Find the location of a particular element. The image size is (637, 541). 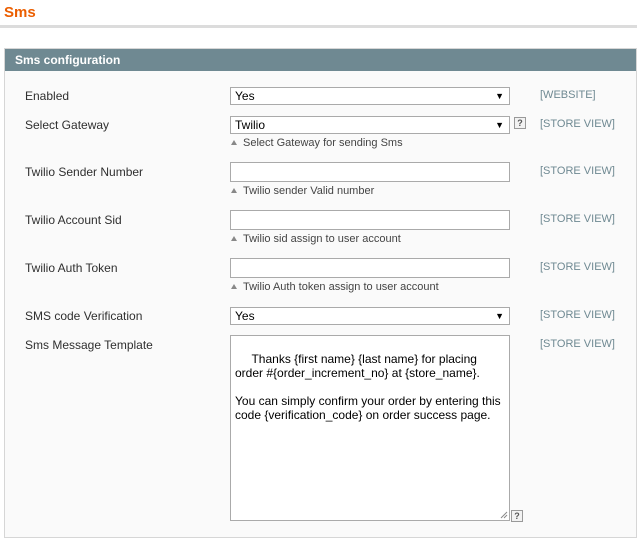

section-header: Sms configuration is located at coordinates (320, 60).